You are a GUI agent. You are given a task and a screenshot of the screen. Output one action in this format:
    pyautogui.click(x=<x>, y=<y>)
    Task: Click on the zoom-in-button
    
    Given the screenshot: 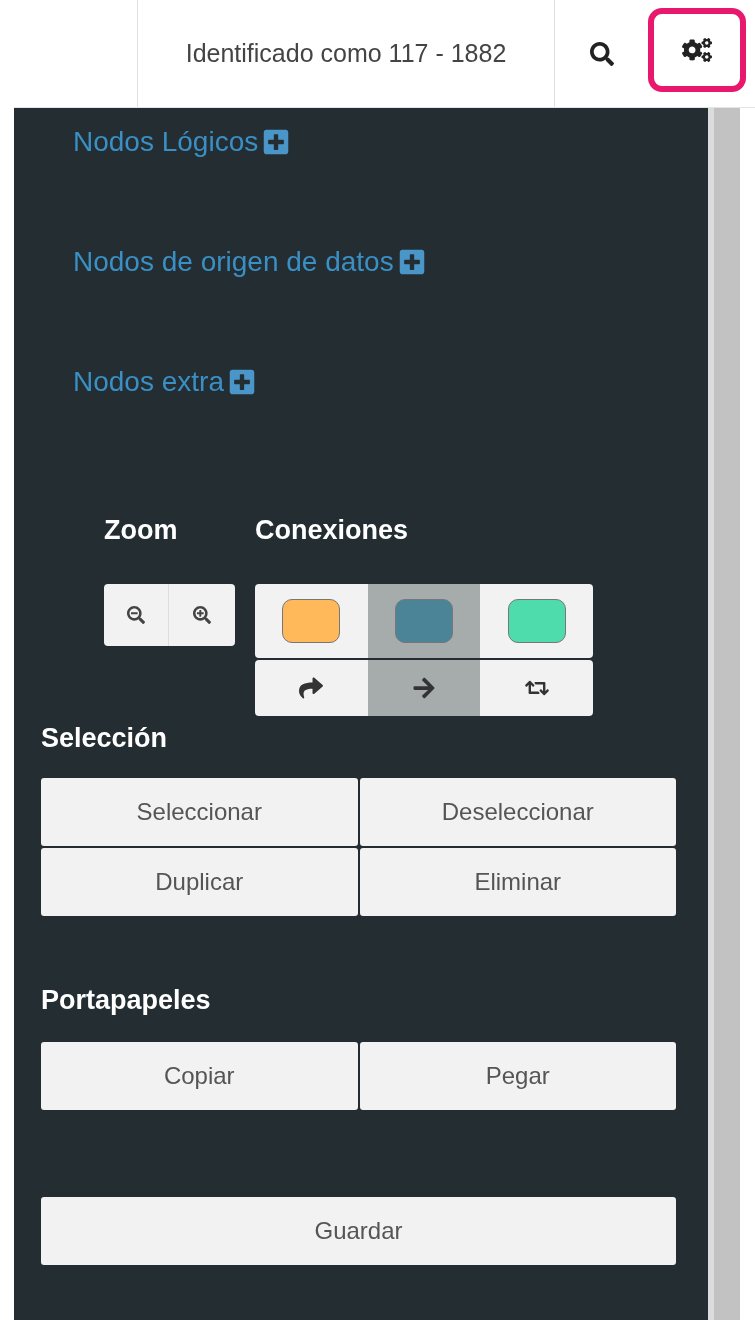 What is the action you would take?
    pyautogui.click(x=202, y=615)
    